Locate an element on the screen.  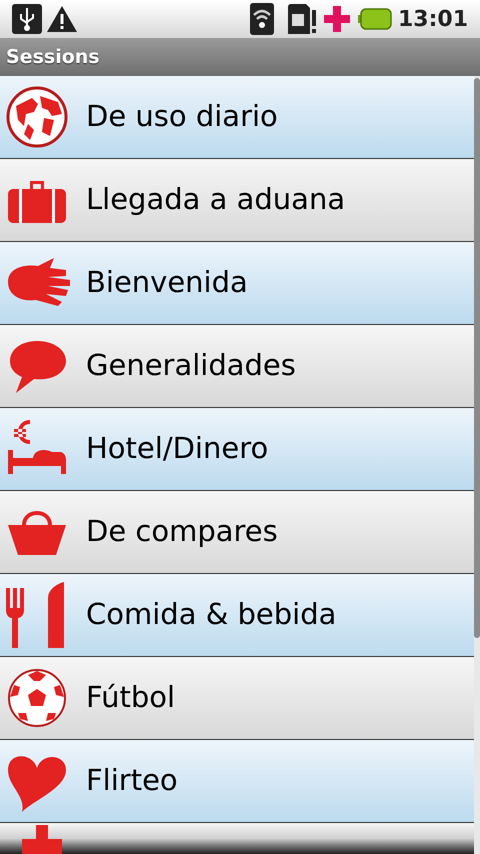
warning-icon is located at coordinates (62, 19).